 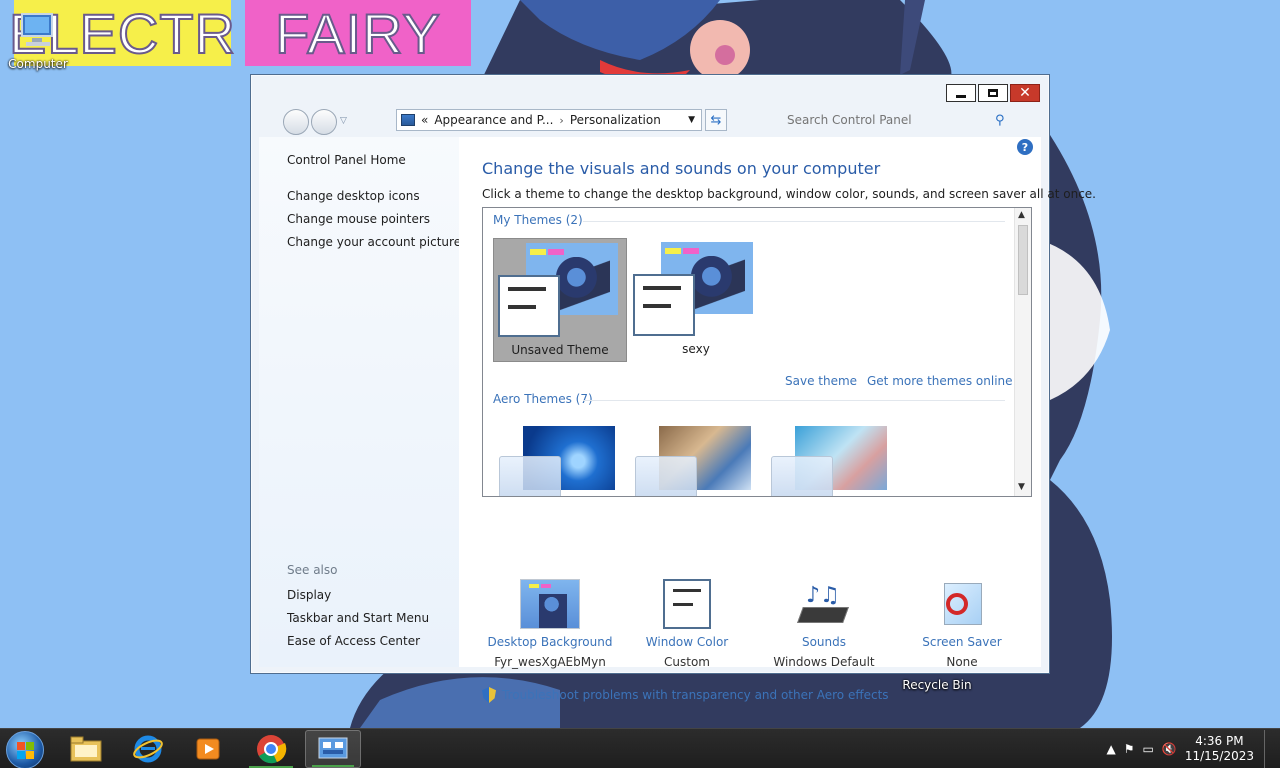 I want to click on screen-saver-setting: Screen Saver None, so click(x=962, y=624).